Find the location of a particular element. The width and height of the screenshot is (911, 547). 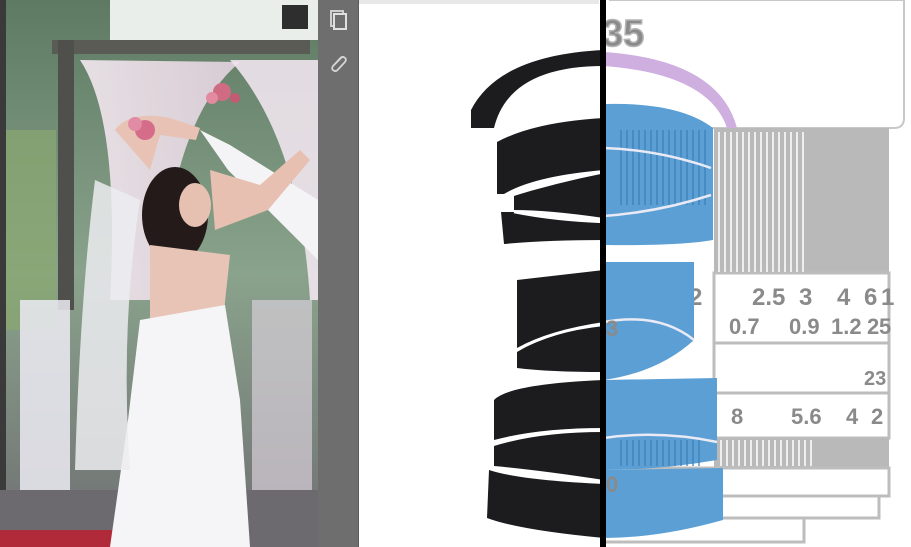

aperture-mark: 1 is located at coordinates (887, 297).